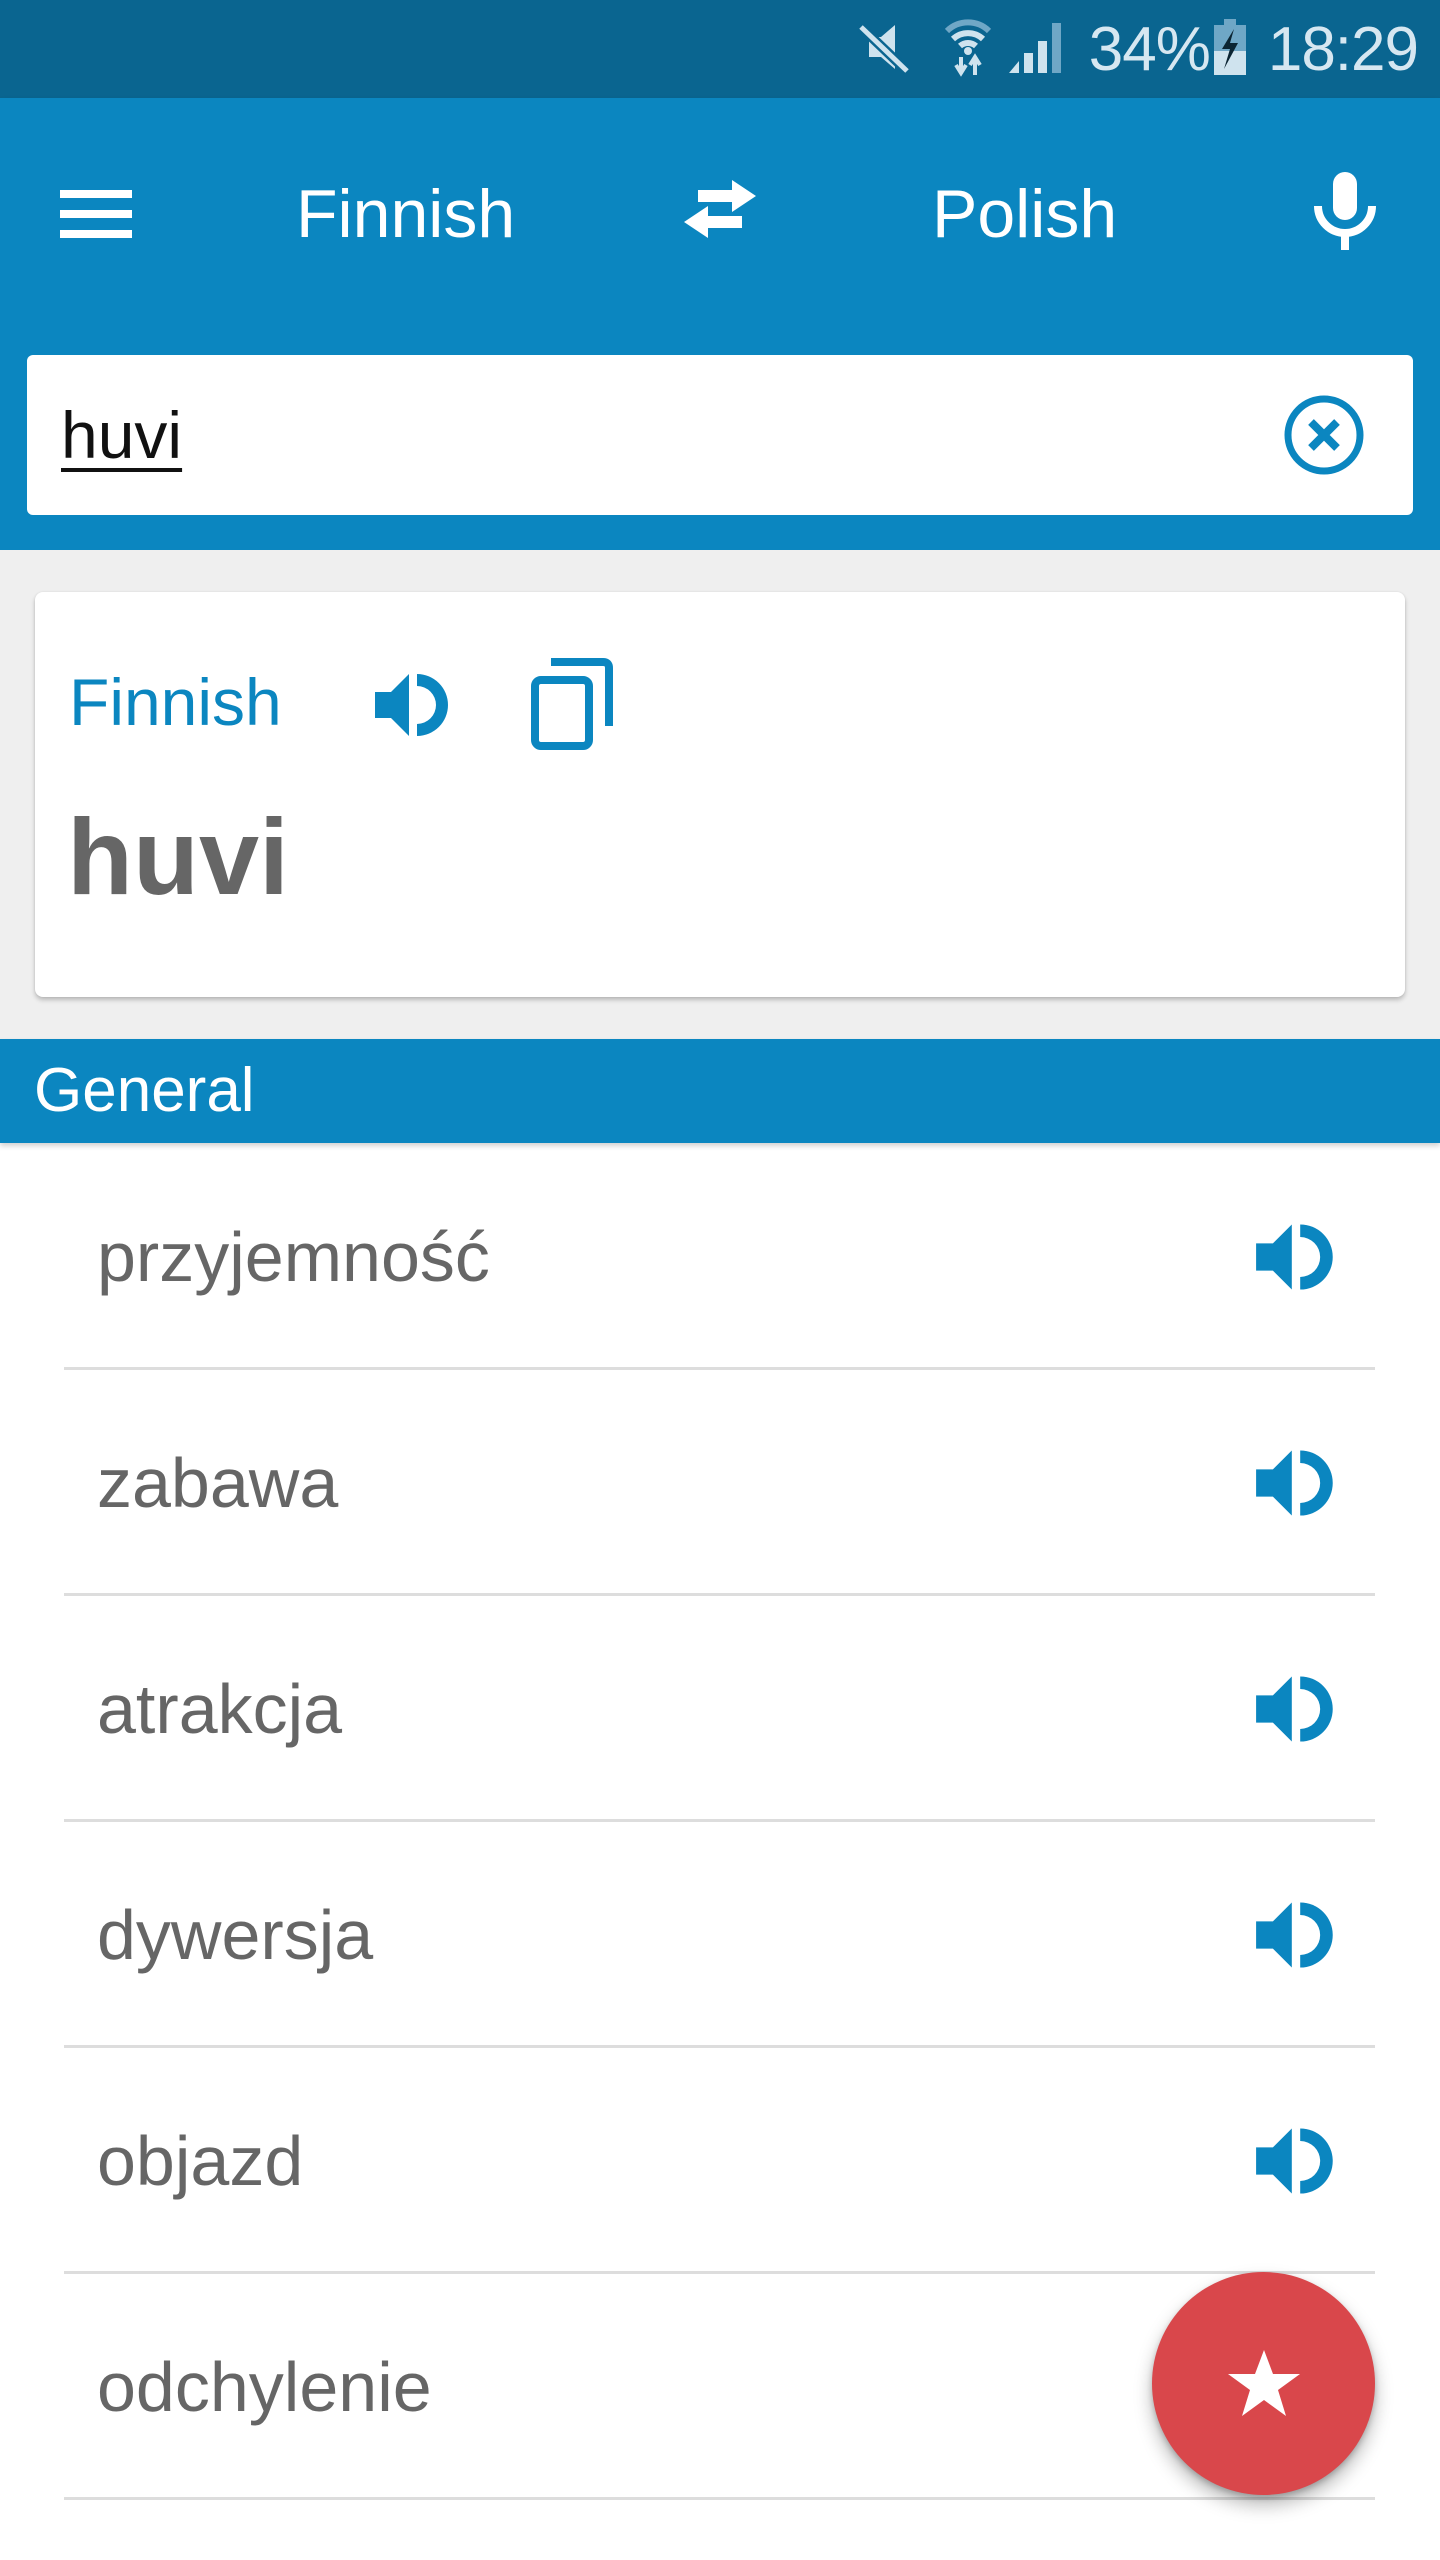 The height and width of the screenshot is (2560, 1440). I want to click on target-language-selector: Polish, so click(1024, 214).